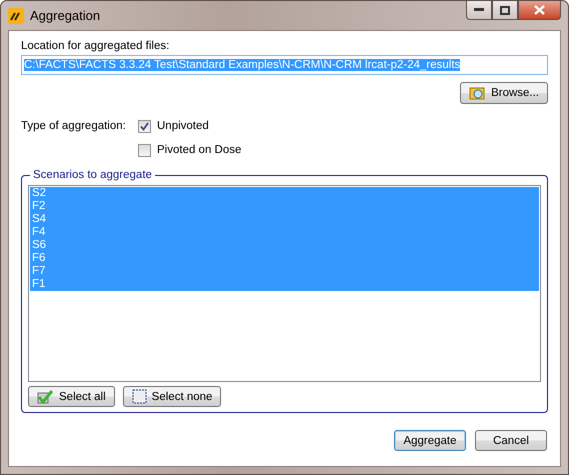 This screenshot has height=475, width=569. I want to click on folder-icon, so click(477, 93).